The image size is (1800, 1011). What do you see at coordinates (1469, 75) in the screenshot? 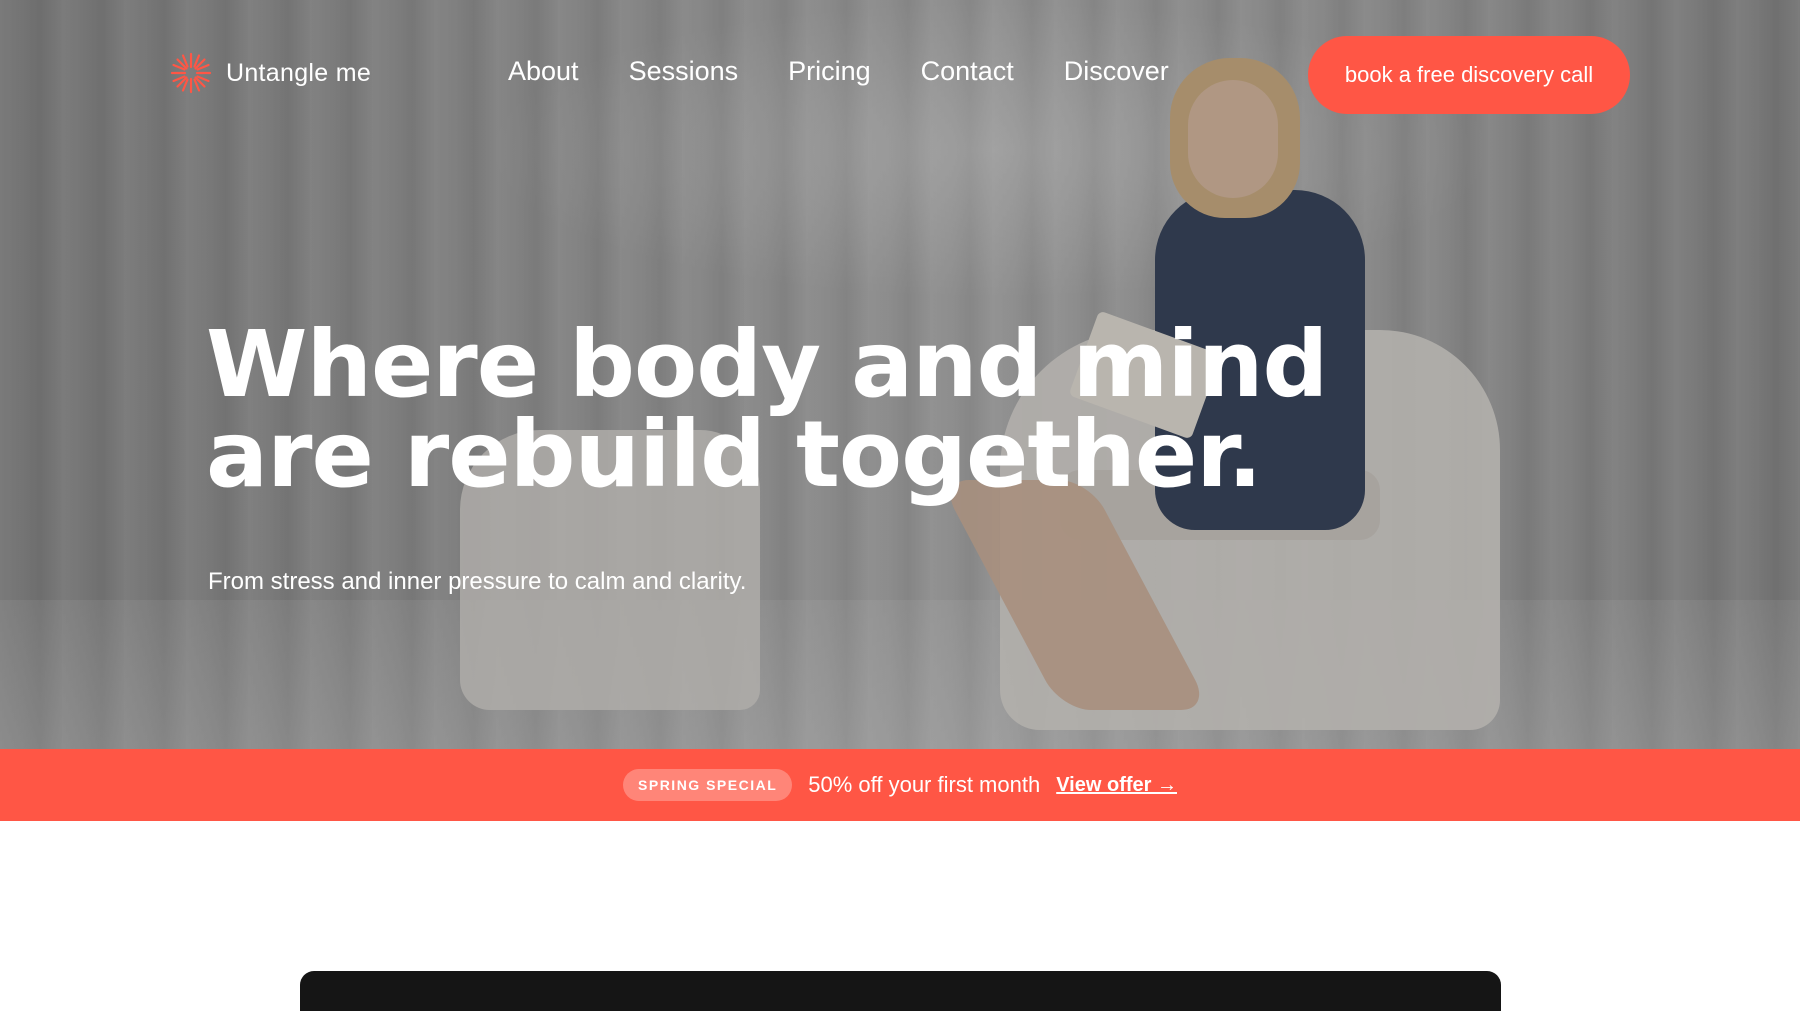
I see `book-discovery-call-button: book a free discovery call` at bounding box center [1469, 75].